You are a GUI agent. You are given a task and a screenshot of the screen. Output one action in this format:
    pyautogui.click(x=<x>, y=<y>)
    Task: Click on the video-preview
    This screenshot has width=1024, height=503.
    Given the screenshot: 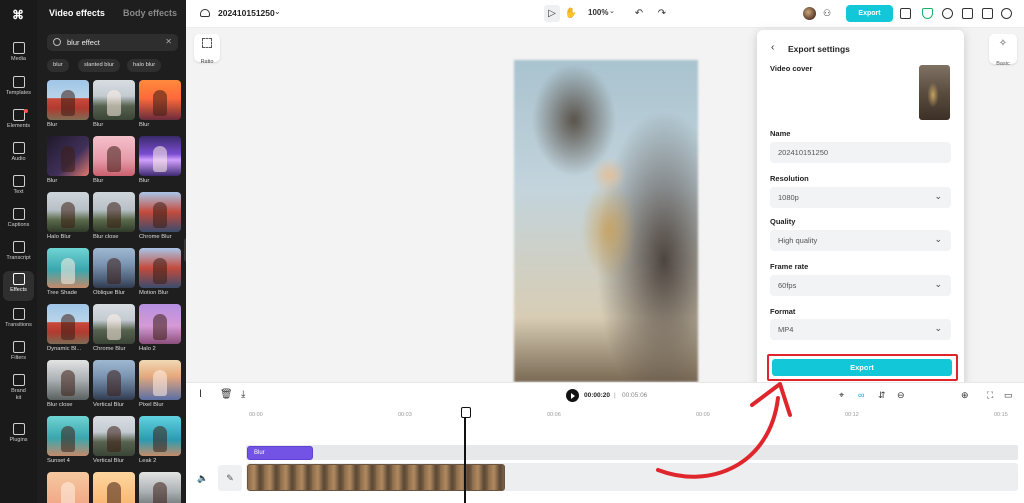 What is the action you would take?
    pyautogui.click(x=606, y=221)
    